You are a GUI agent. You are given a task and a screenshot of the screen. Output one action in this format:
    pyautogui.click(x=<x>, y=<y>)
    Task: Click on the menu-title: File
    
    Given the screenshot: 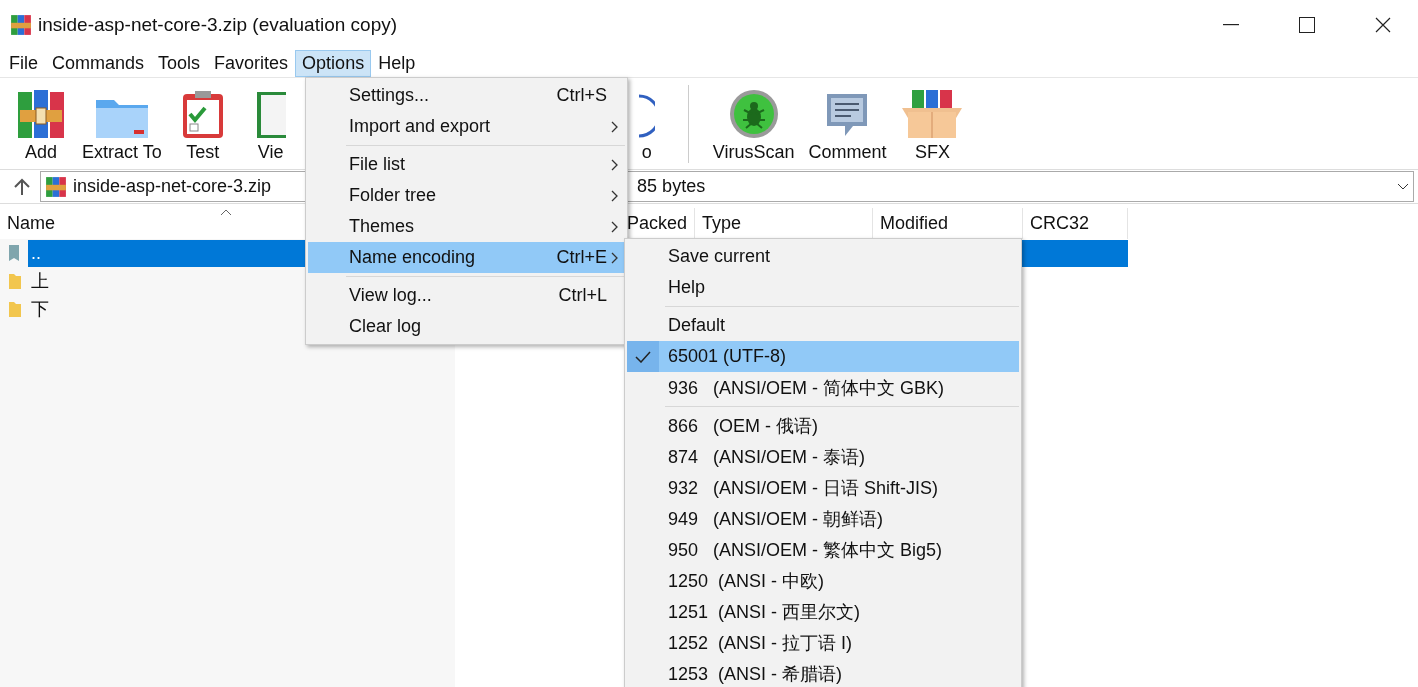 What is the action you would take?
    pyautogui.click(x=23, y=63)
    